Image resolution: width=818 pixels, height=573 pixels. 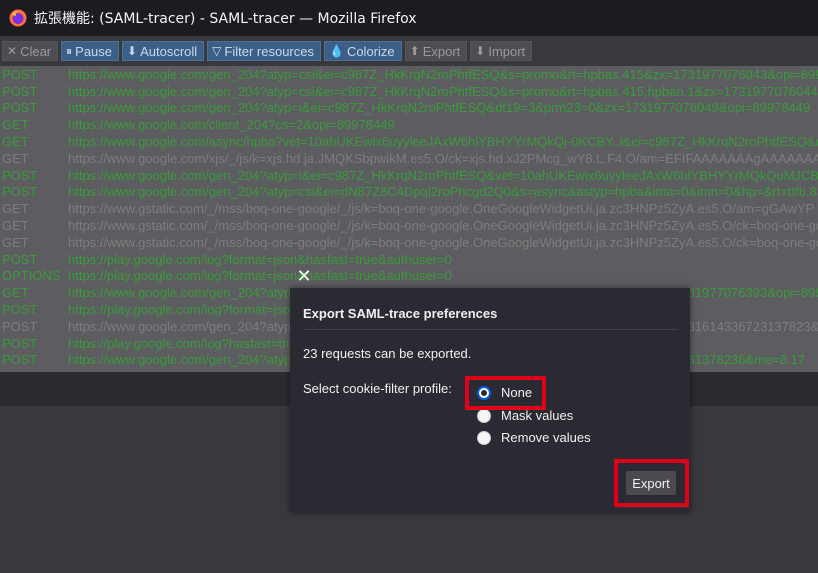 I want to click on import-button-label: Import, so click(x=507, y=51).